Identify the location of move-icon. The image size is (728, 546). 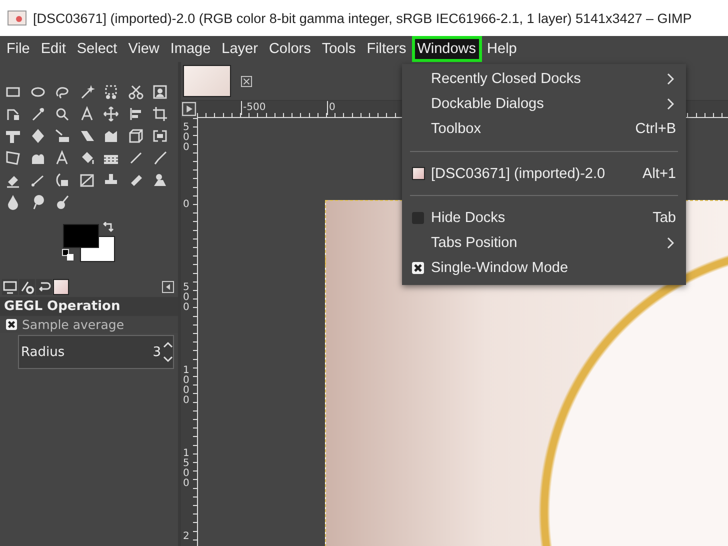
(111, 114).